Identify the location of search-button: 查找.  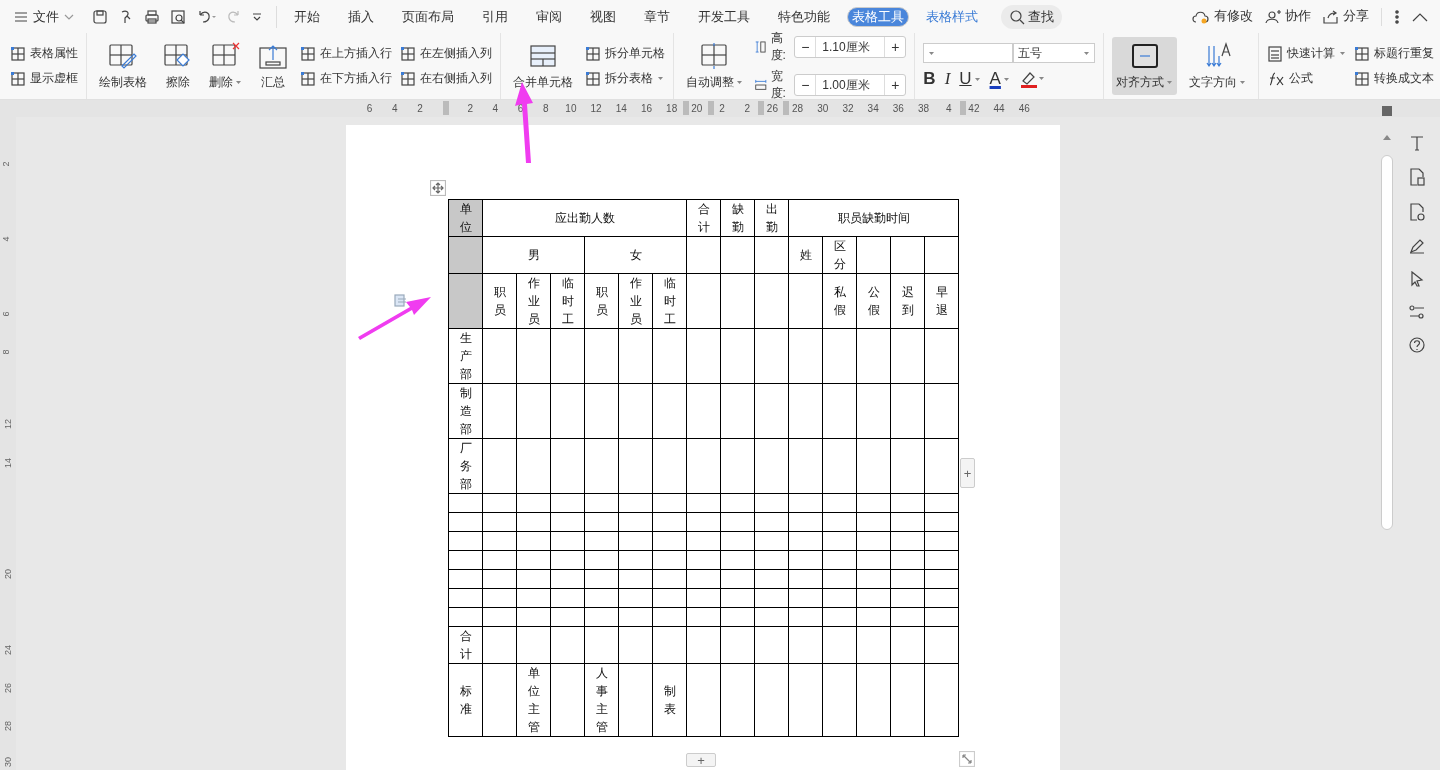
(1031, 16).